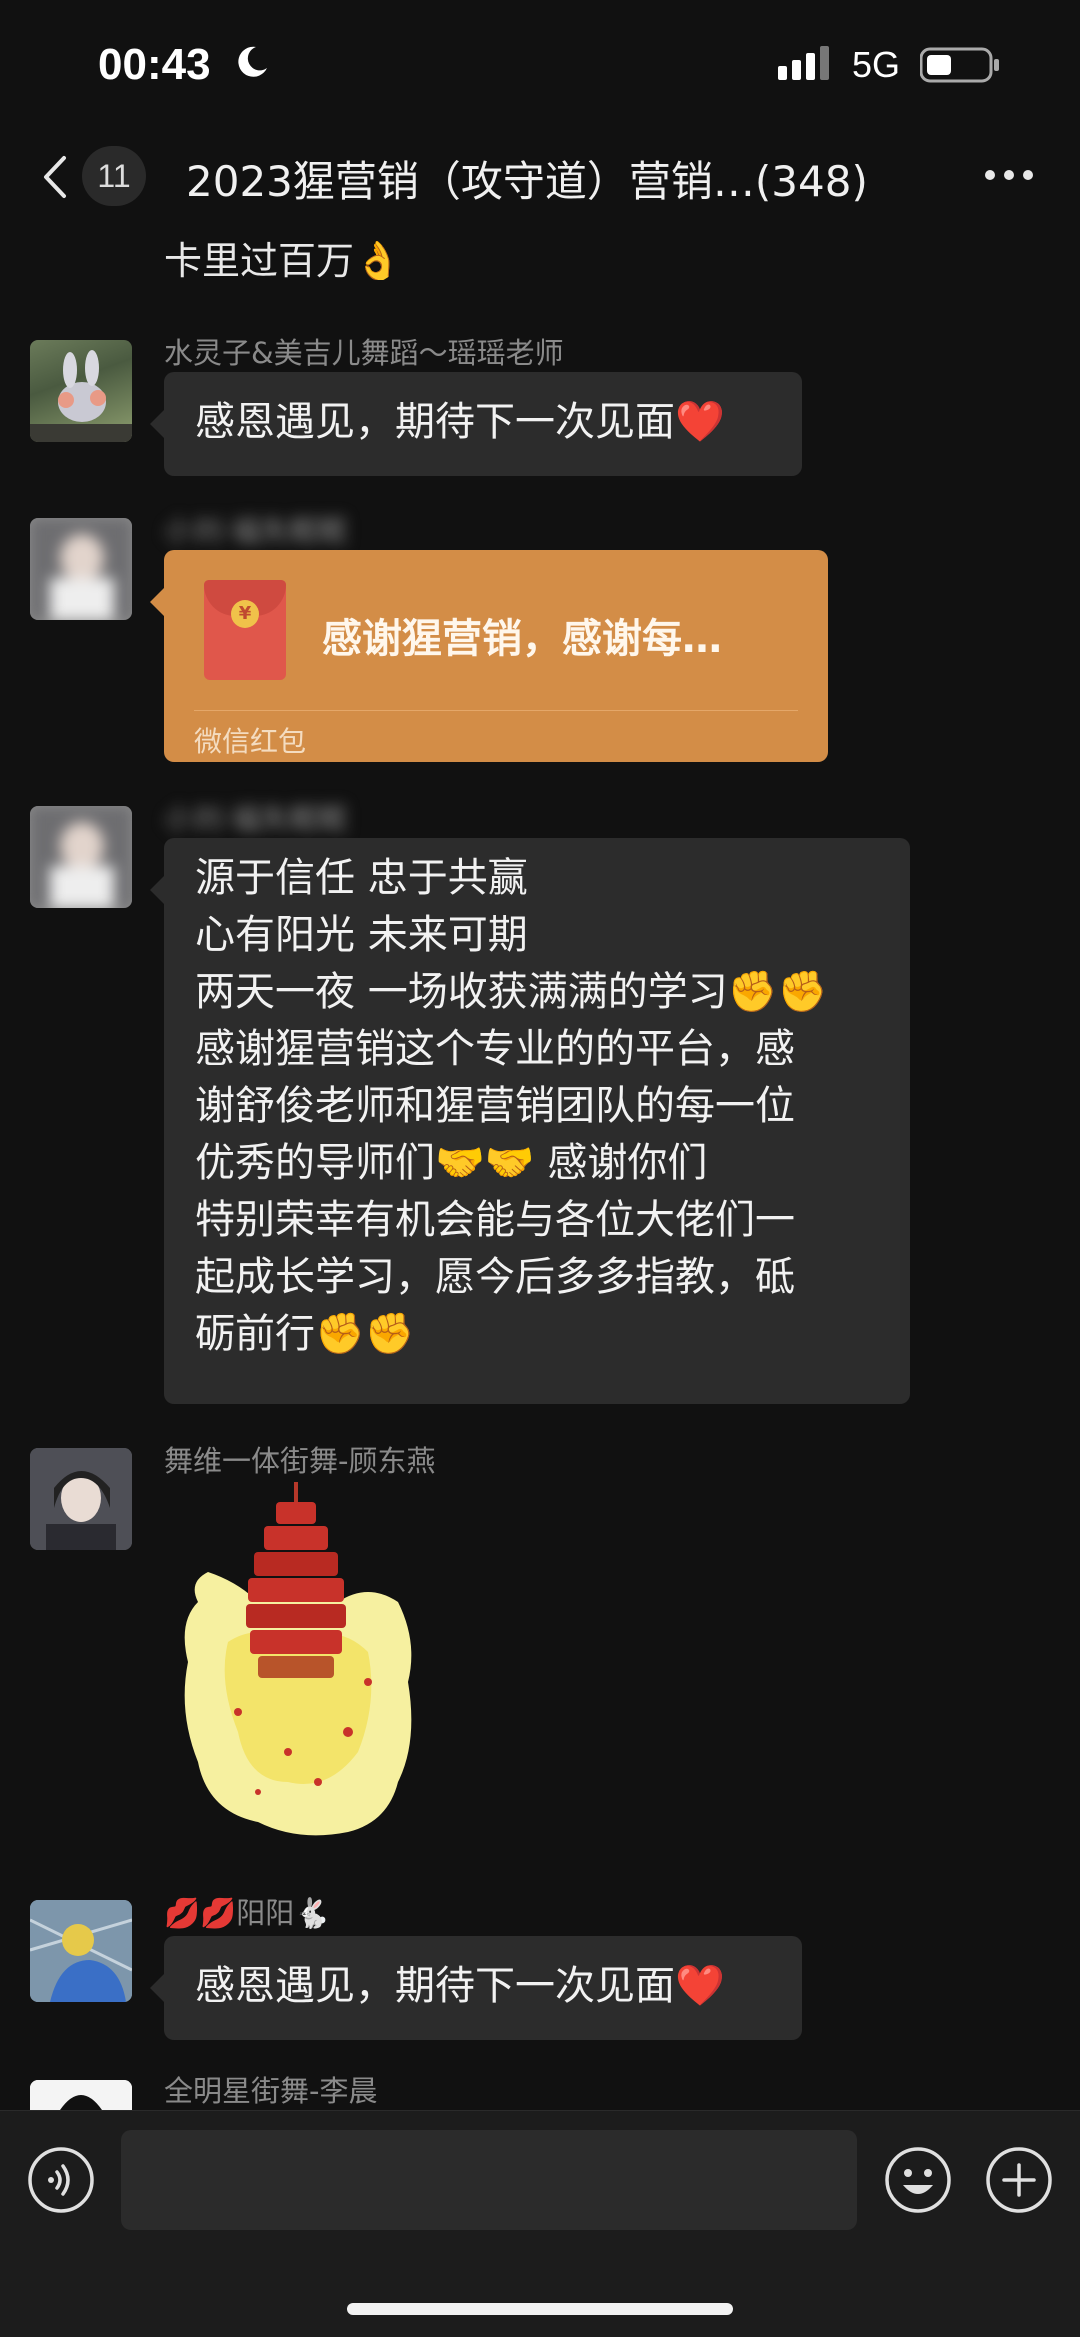 The height and width of the screenshot is (2337, 1080). Describe the element at coordinates (252, 61) in the screenshot. I see `moon-icon` at that location.